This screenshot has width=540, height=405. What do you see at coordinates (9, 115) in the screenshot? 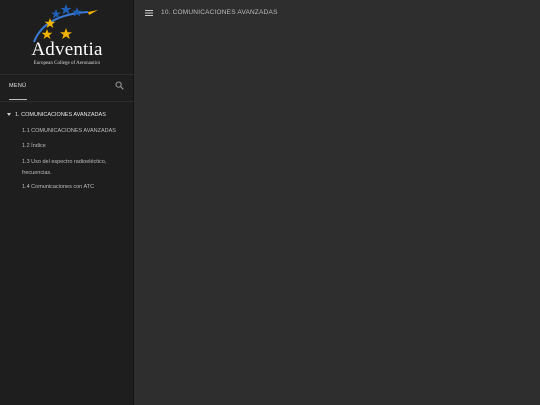
I see `caret-down-icon` at bounding box center [9, 115].